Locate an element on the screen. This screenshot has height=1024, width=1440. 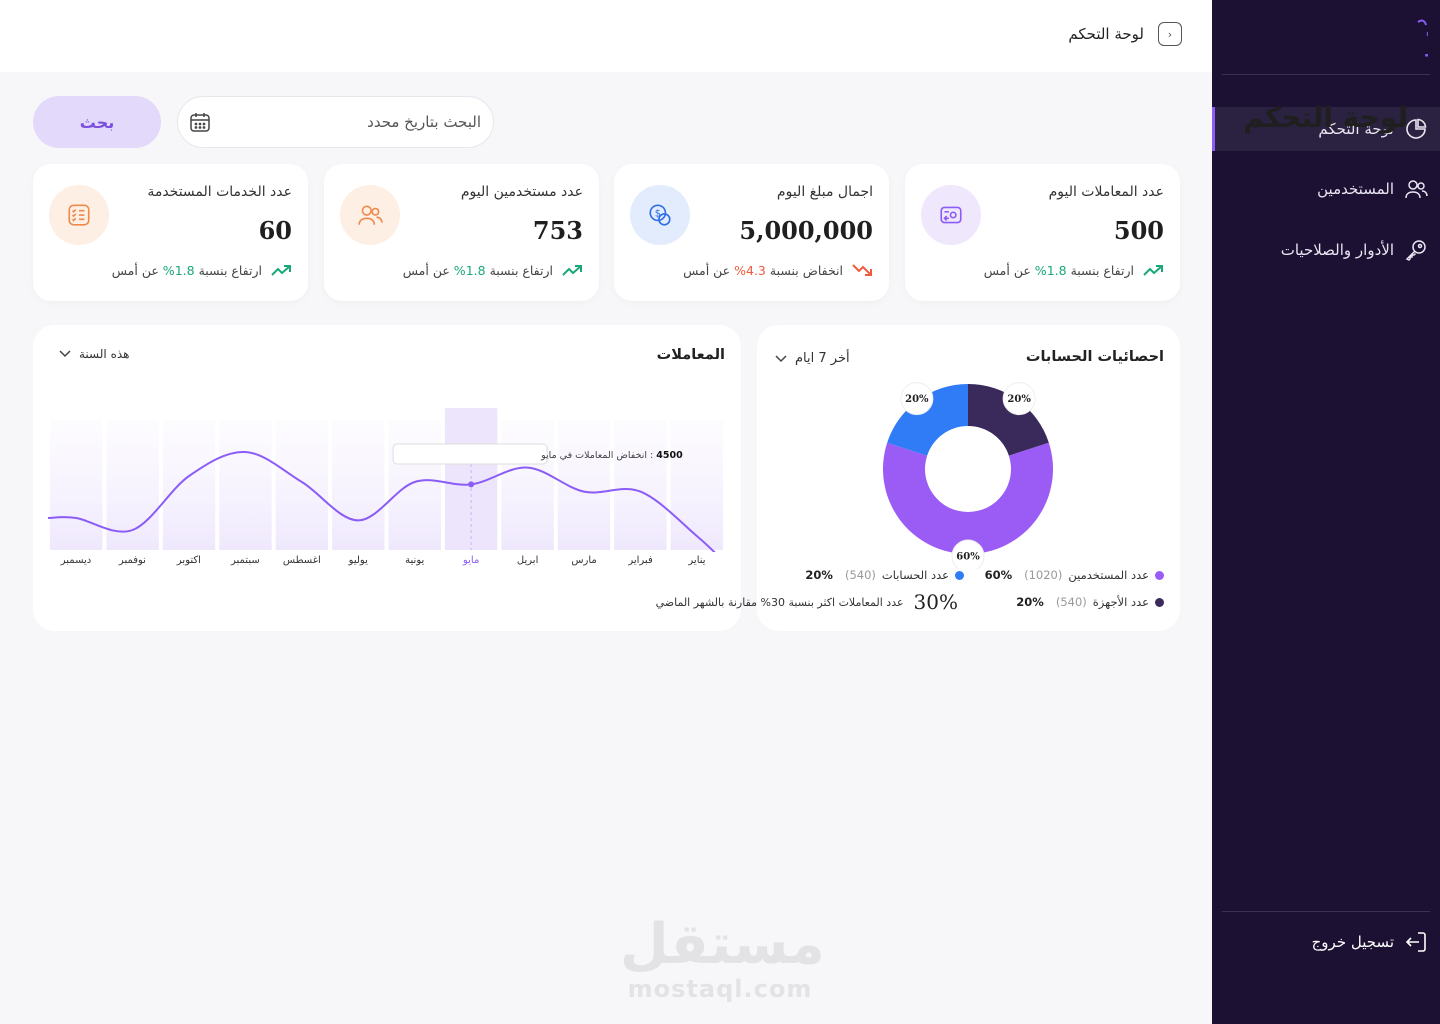
card-title: عدد الخدمات المستخدمة is located at coordinates (219, 192).